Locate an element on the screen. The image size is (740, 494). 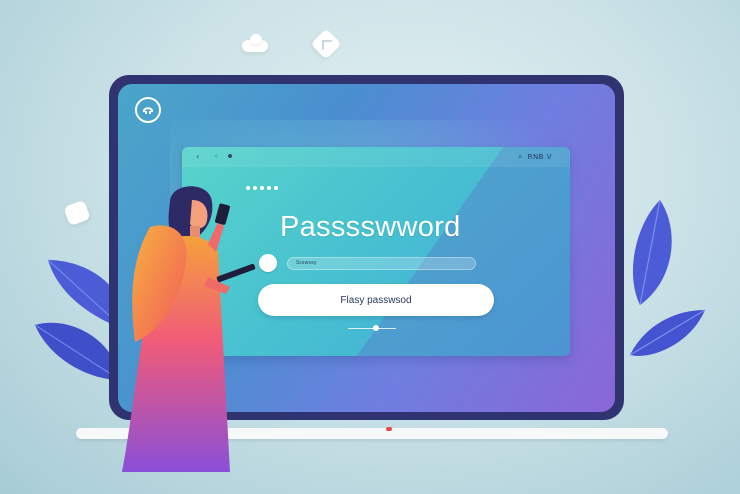
password-input: Ssswssy is located at coordinates (381, 263).